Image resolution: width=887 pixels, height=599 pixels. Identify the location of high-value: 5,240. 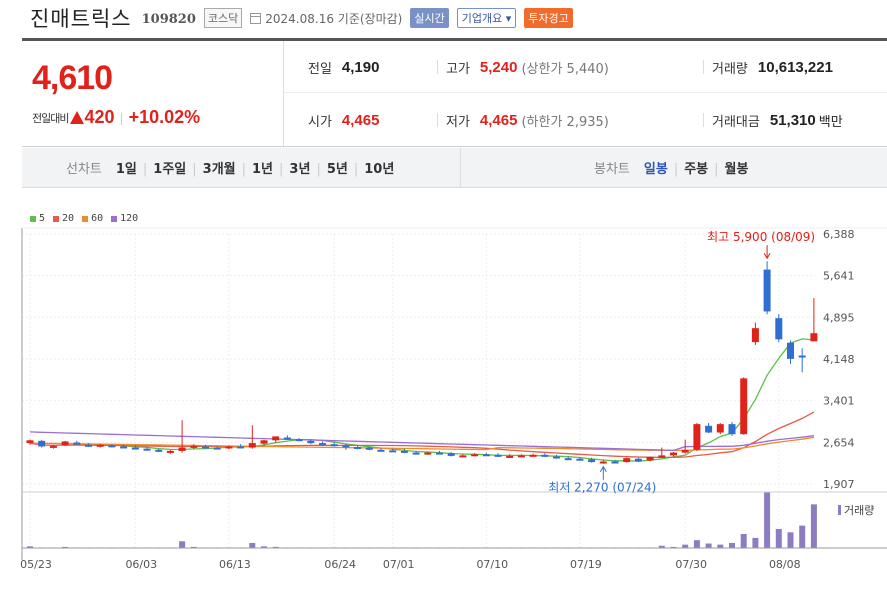
(498, 67).